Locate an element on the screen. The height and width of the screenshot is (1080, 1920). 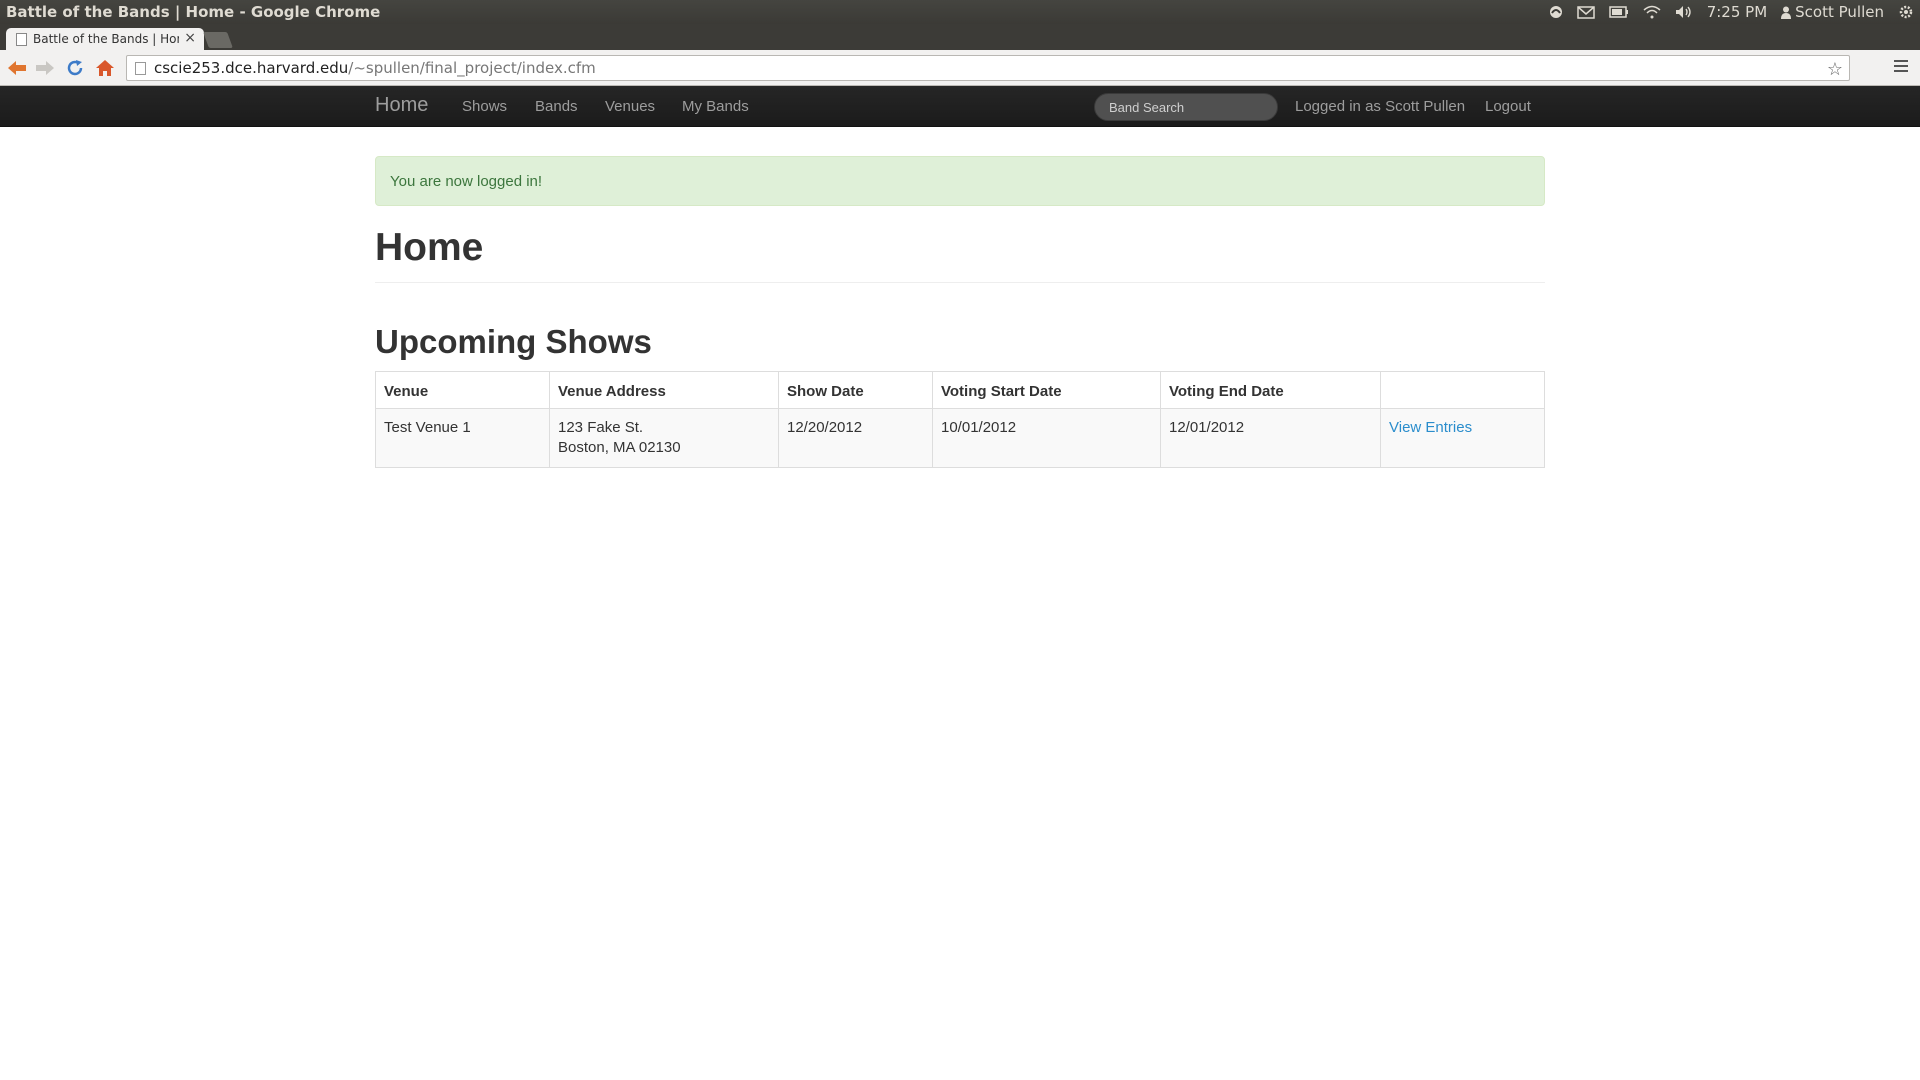
browser-tab: Battle of the Bands | Home × is located at coordinates (105, 39).